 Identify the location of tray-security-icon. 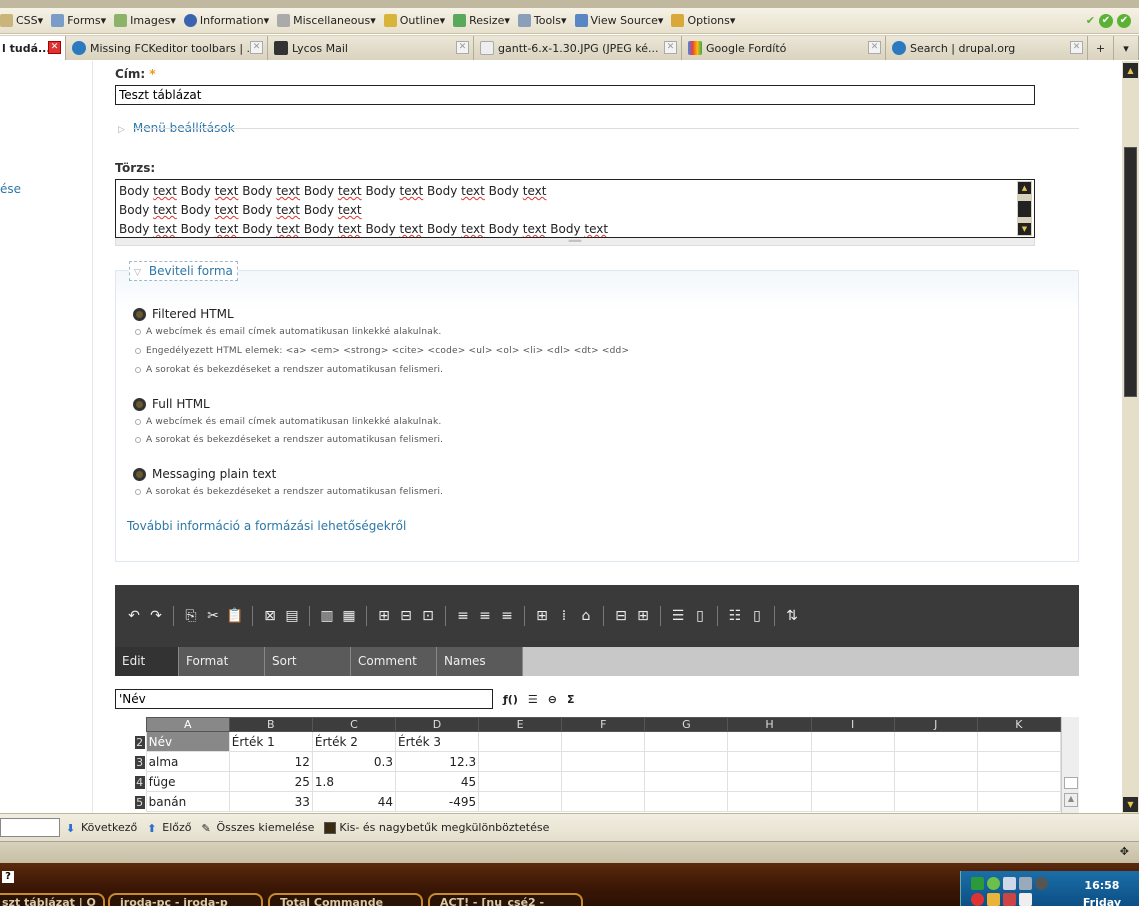
(977, 899).